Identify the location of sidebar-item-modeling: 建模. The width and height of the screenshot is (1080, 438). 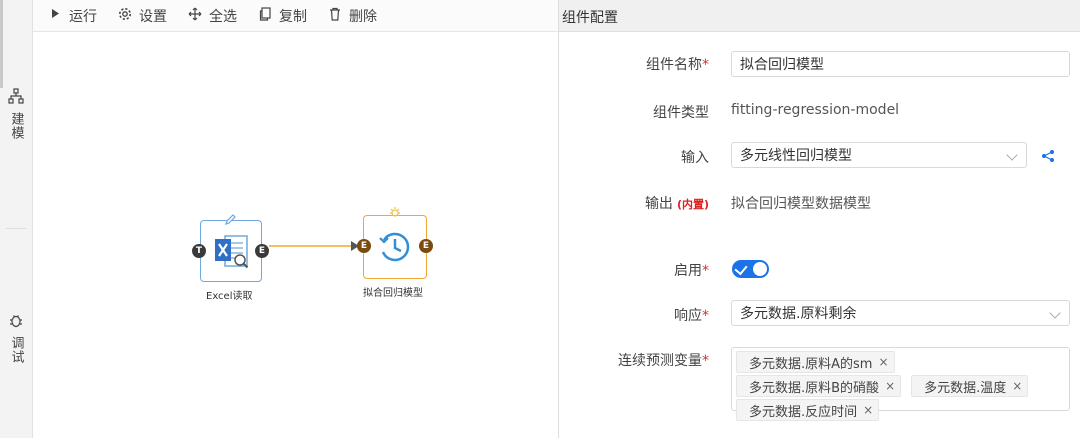
(16, 114).